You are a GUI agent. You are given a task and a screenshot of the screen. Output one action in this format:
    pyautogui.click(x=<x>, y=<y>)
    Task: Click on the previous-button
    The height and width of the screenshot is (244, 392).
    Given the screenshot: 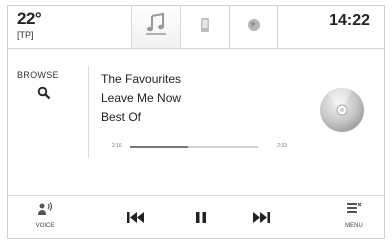 What is the action you would take?
    pyautogui.click(x=136, y=219)
    